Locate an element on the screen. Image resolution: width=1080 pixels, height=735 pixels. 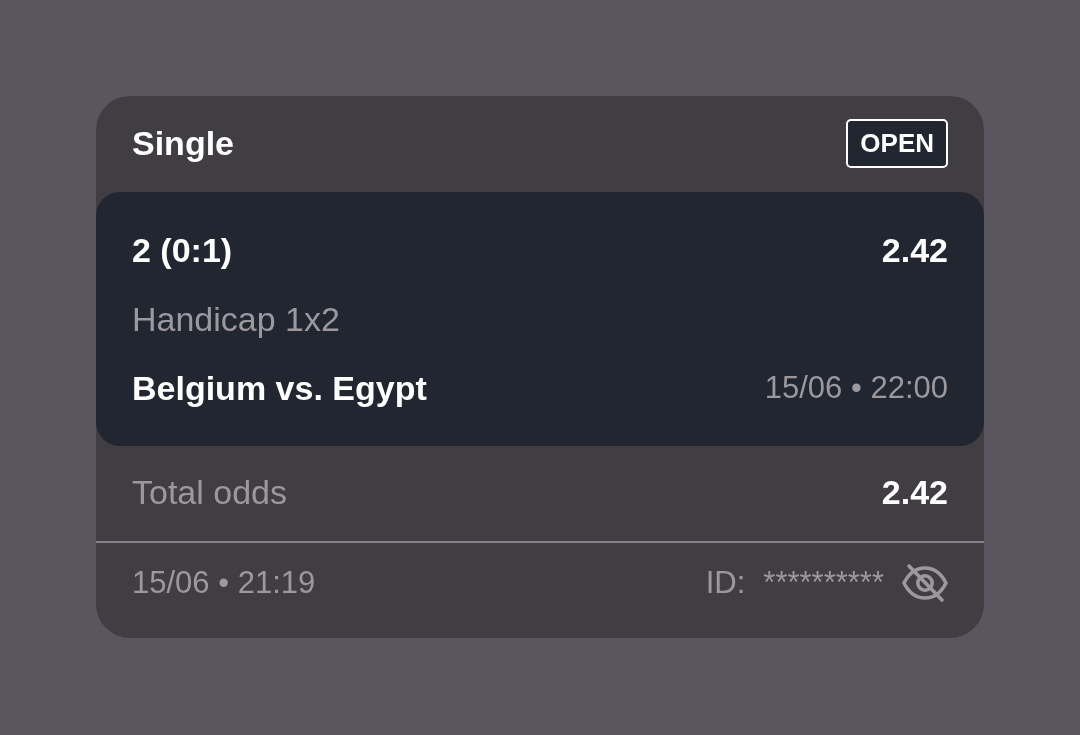
pick-odds: 2.42 is located at coordinates (914, 250).